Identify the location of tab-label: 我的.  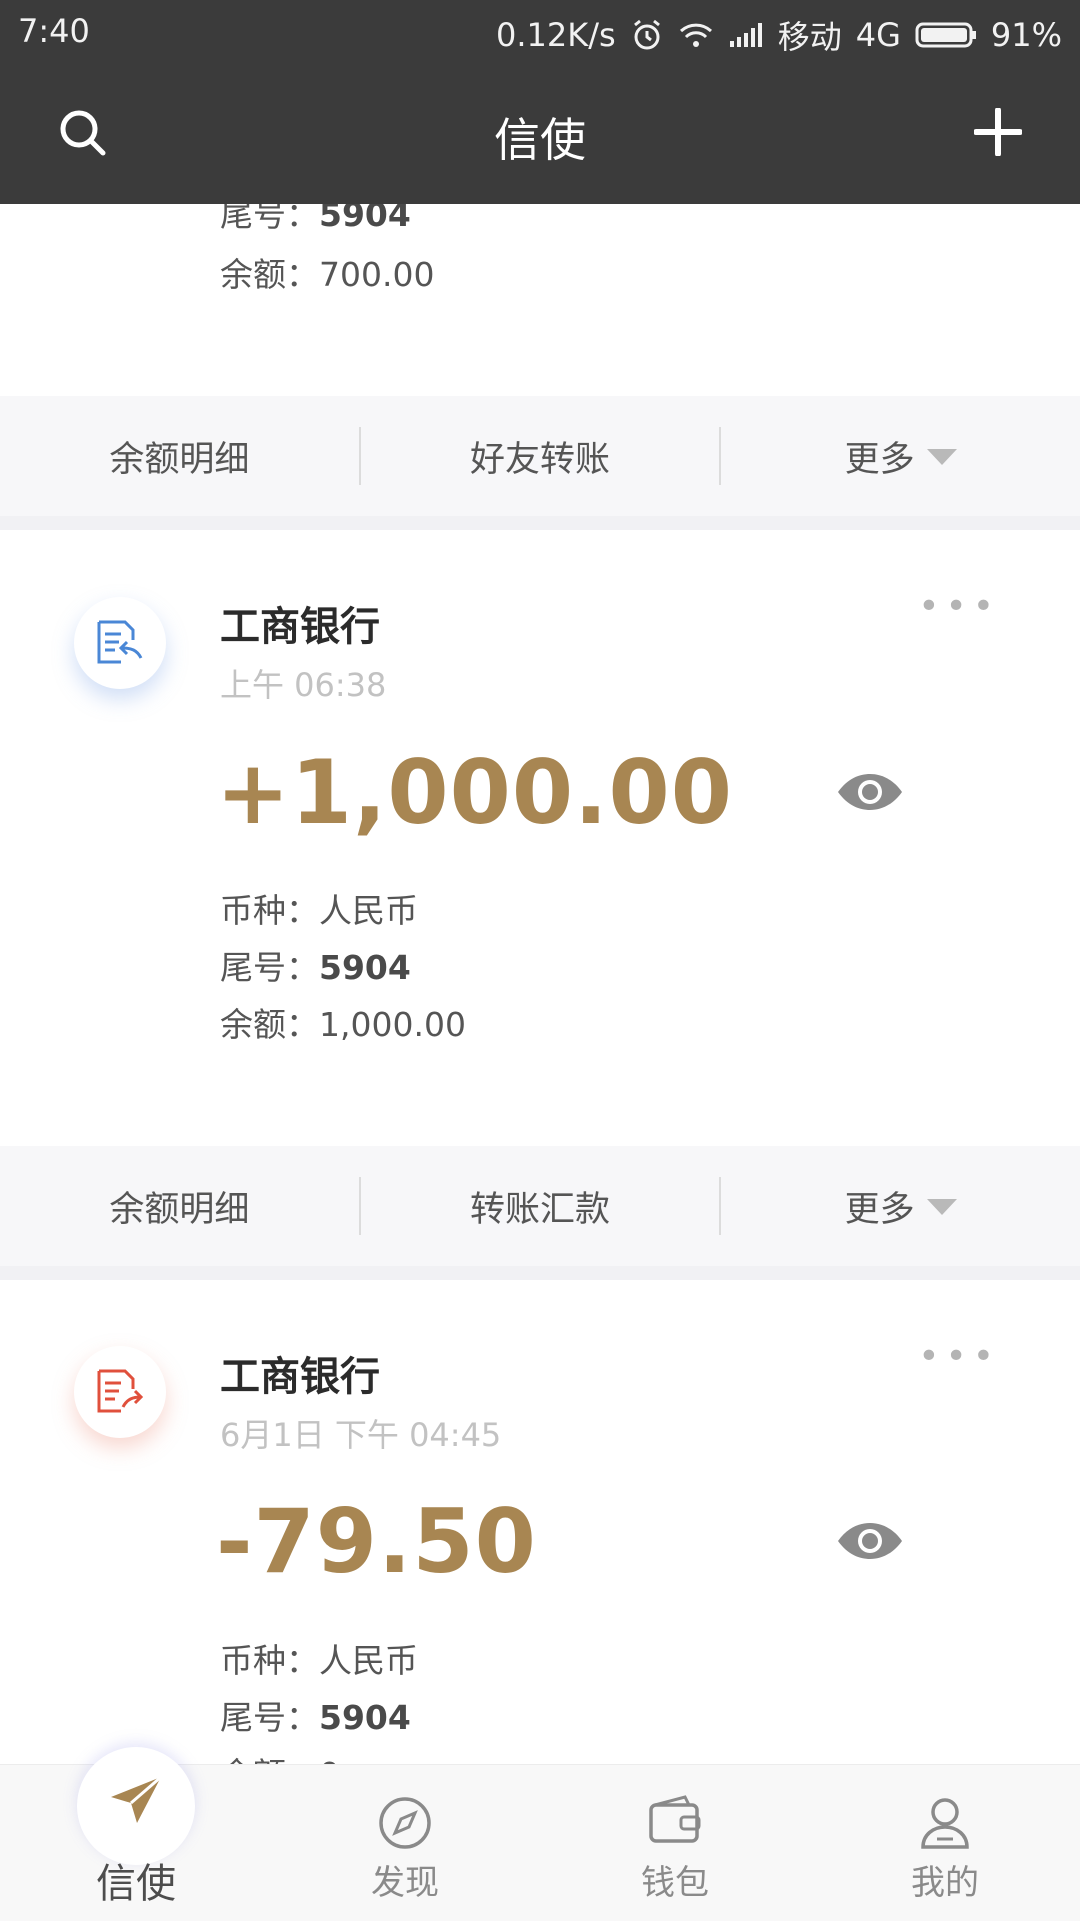
(945, 1883).